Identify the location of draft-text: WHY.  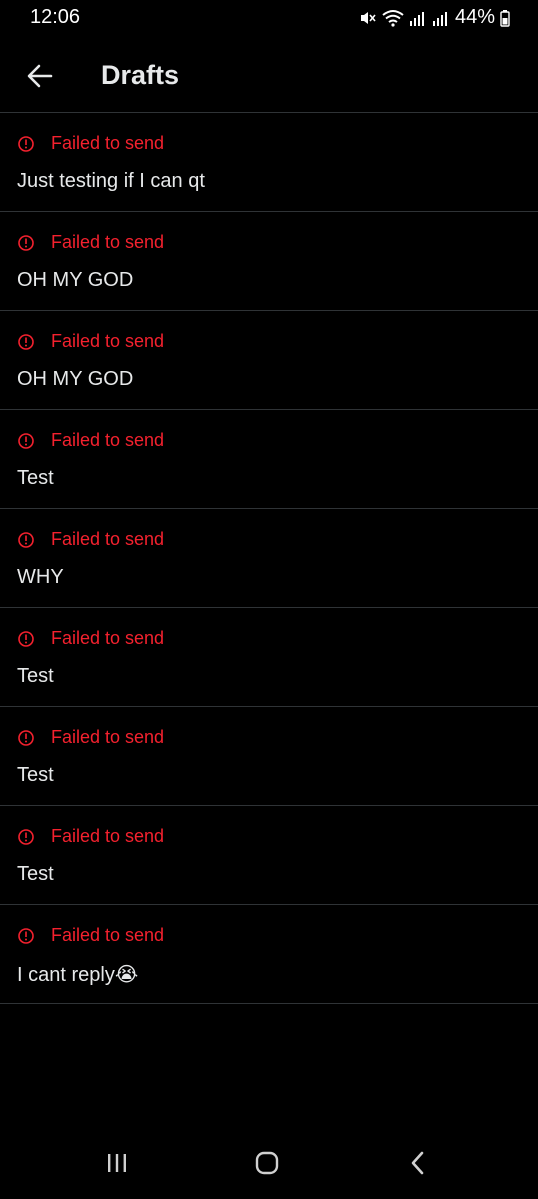
(40, 577).